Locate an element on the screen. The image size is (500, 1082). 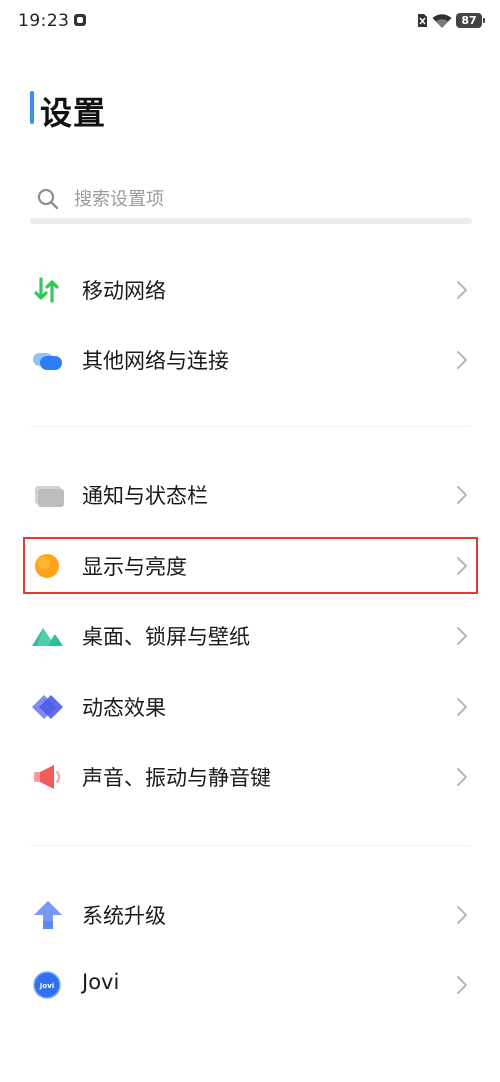
search-underline is located at coordinates (251, 221).